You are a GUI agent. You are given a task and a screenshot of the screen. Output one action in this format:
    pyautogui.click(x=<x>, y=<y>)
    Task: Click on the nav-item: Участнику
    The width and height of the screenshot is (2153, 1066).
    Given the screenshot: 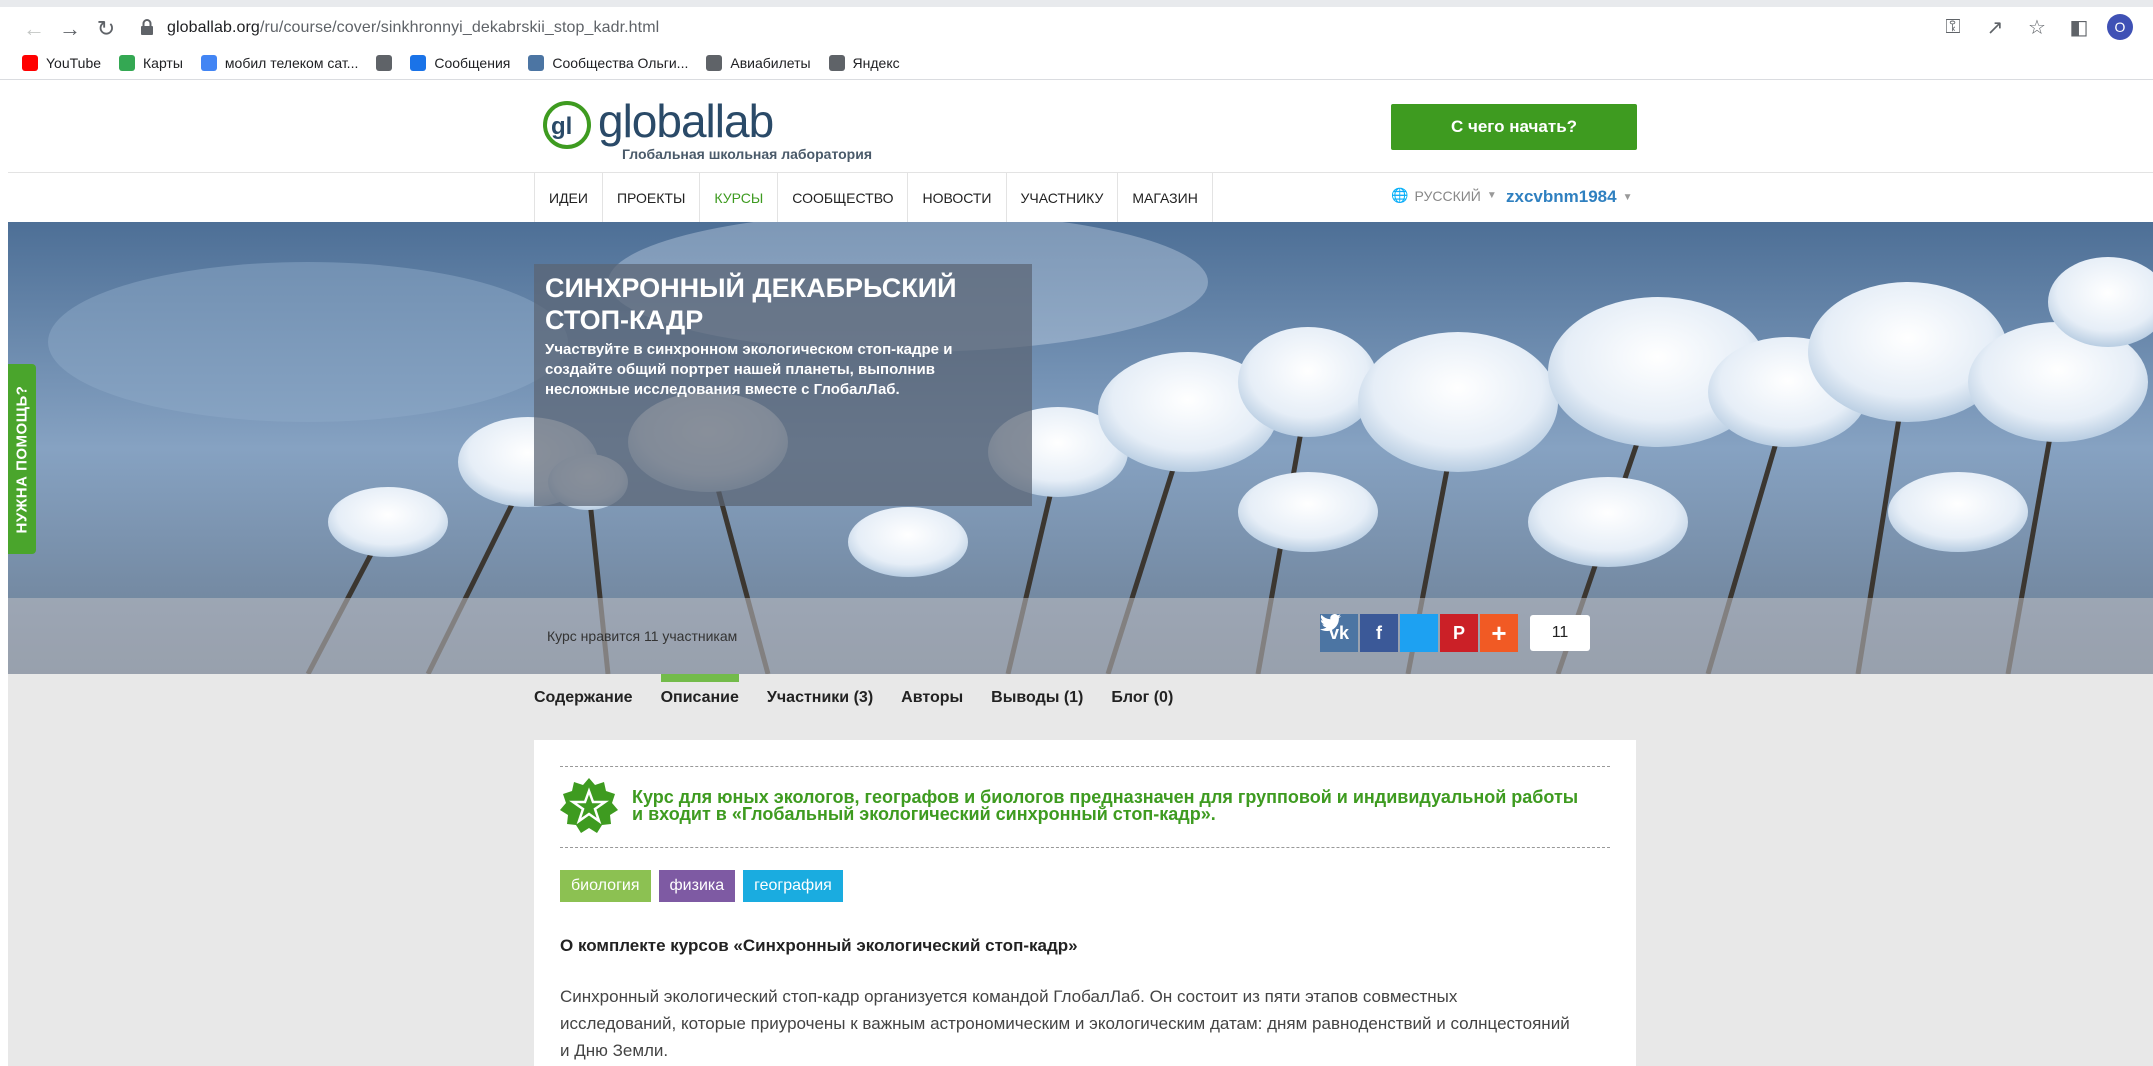 What is the action you would take?
    pyautogui.click(x=1063, y=198)
    